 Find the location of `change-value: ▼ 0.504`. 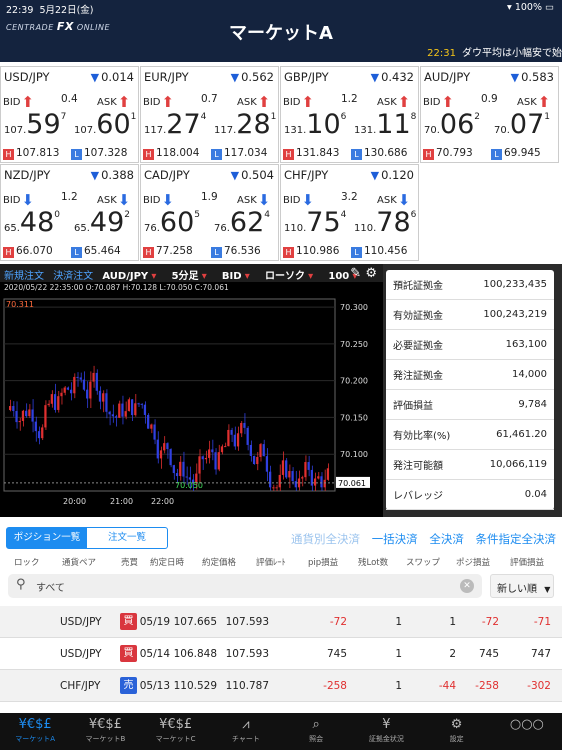

change-value: ▼ 0.504 is located at coordinates (252, 175).